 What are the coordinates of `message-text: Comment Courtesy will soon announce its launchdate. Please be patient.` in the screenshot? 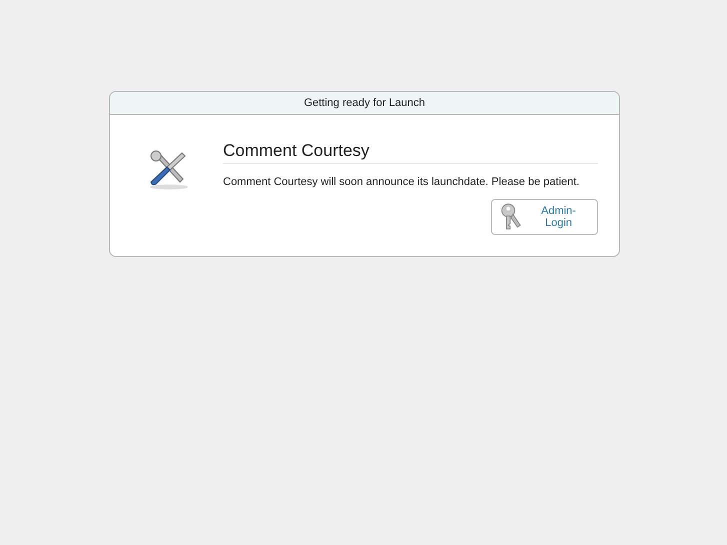 It's located at (401, 182).